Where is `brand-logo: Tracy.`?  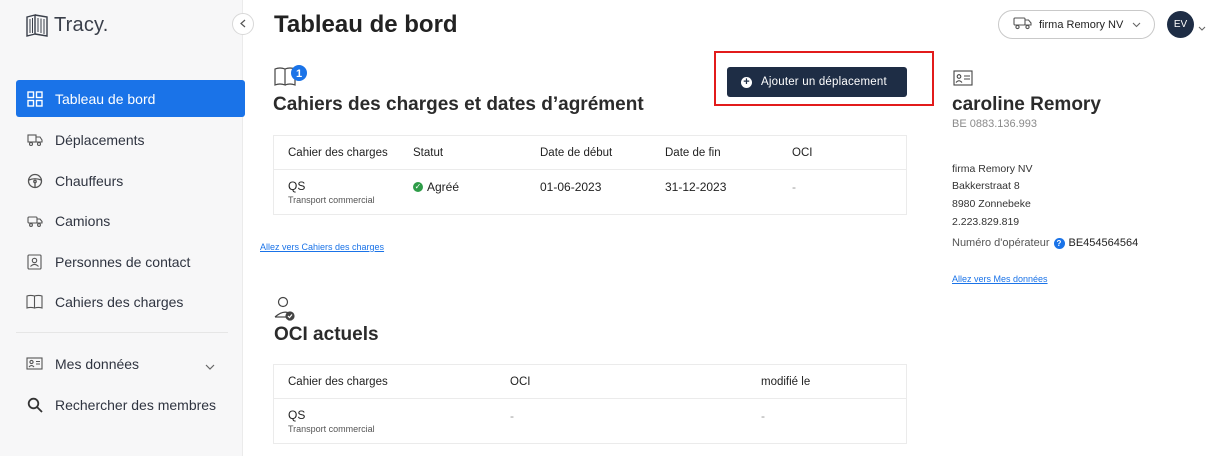 brand-logo: Tracy. is located at coordinates (66, 25).